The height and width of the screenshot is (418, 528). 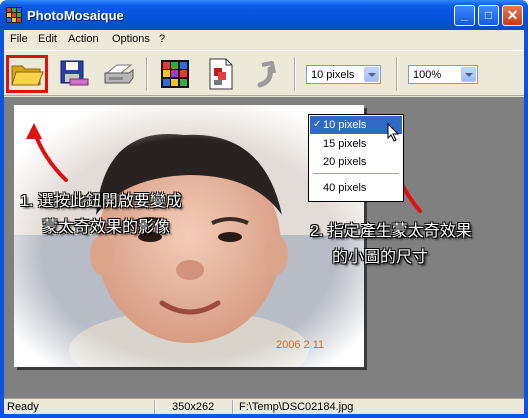 I want to click on mosaic-palette-icon, so click(x=175, y=74).